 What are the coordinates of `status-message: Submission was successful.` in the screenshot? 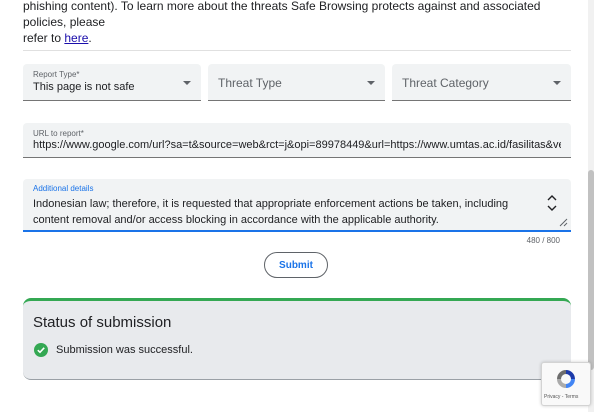 It's located at (124, 350).